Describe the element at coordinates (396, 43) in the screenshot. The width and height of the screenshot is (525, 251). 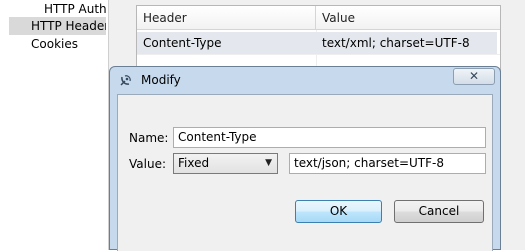
I see `cell-header-value: text/xml; charset=UTF-8` at that location.